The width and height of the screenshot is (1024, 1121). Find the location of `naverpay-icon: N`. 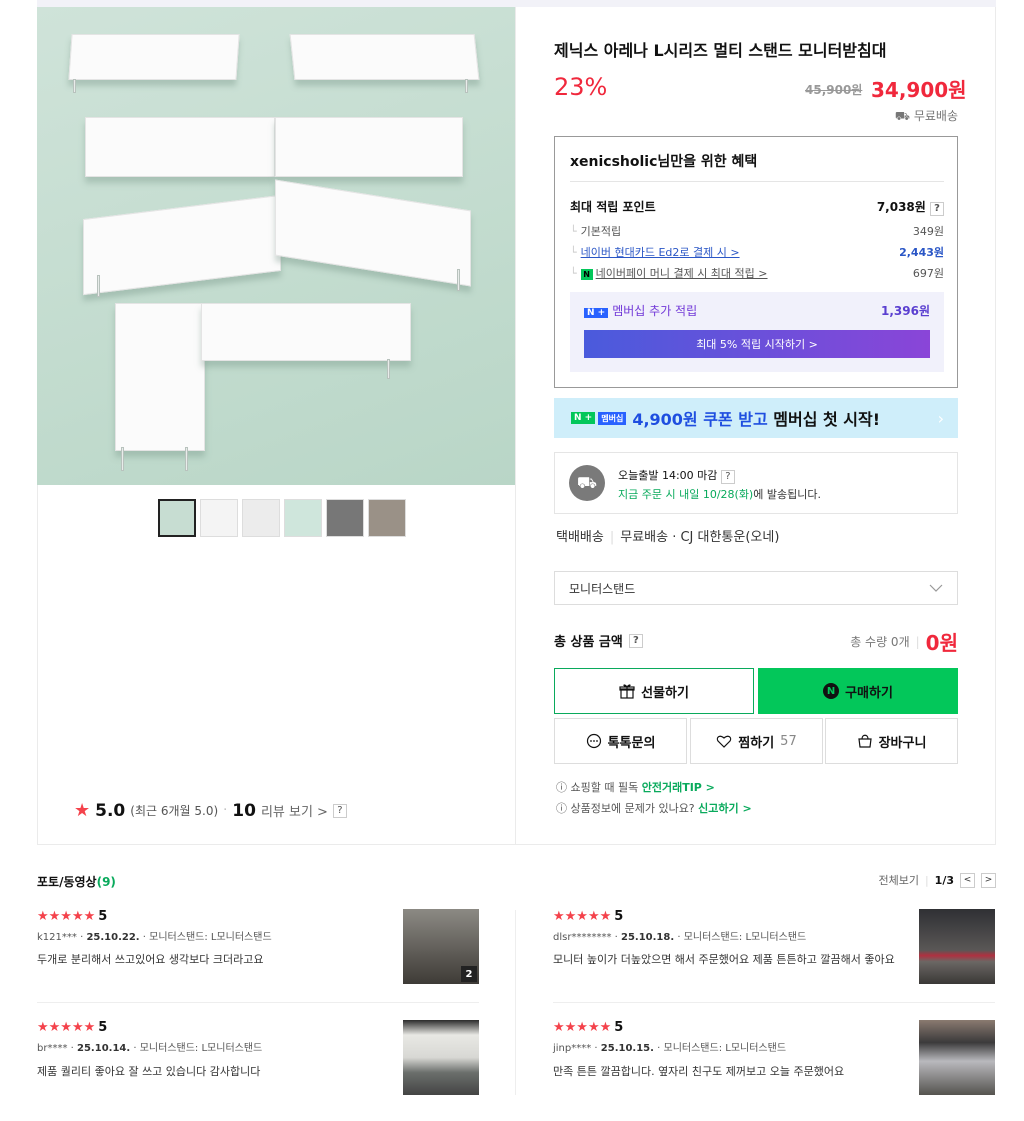

naverpay-icon: N is located at coordinates (831, 691).